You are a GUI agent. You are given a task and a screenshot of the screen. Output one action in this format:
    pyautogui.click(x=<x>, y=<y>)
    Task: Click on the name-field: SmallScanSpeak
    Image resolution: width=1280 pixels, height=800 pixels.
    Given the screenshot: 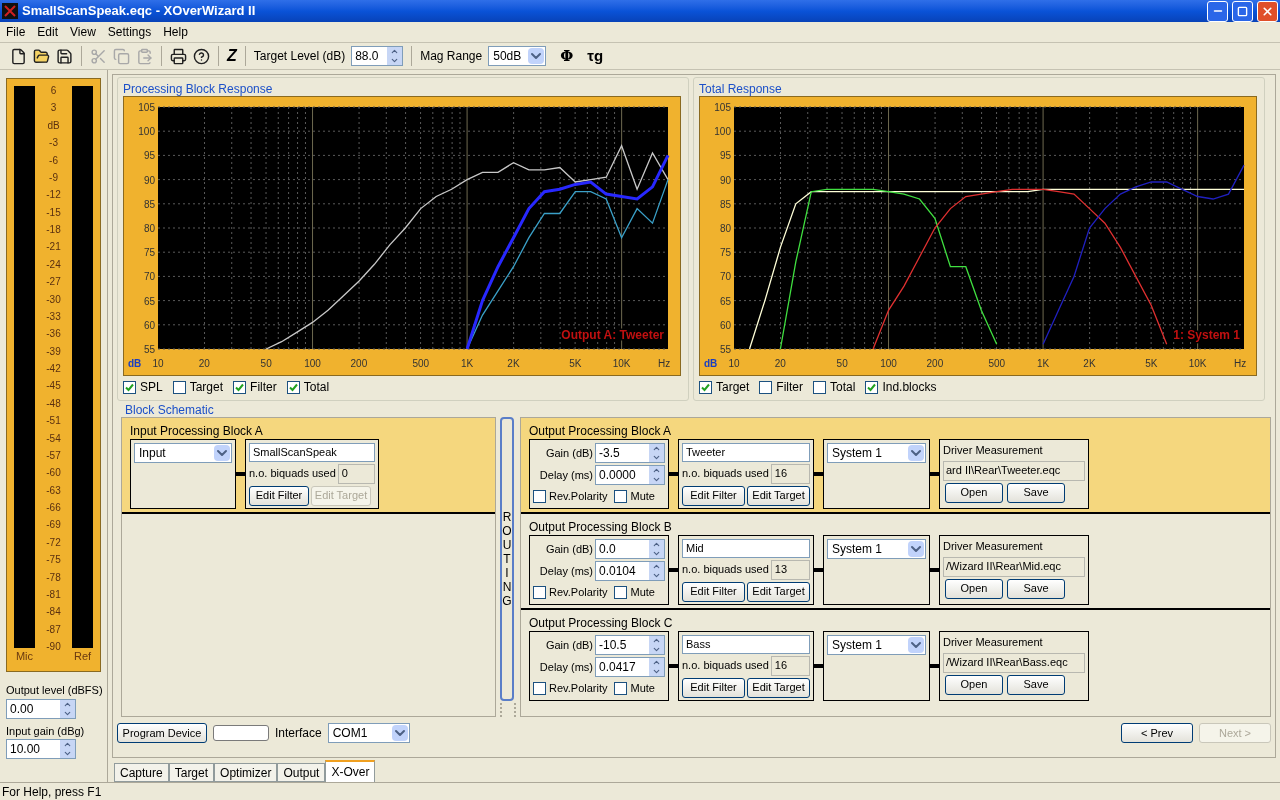 What is the action you would take?
    pyautogui.click(x=312, y=452)
    